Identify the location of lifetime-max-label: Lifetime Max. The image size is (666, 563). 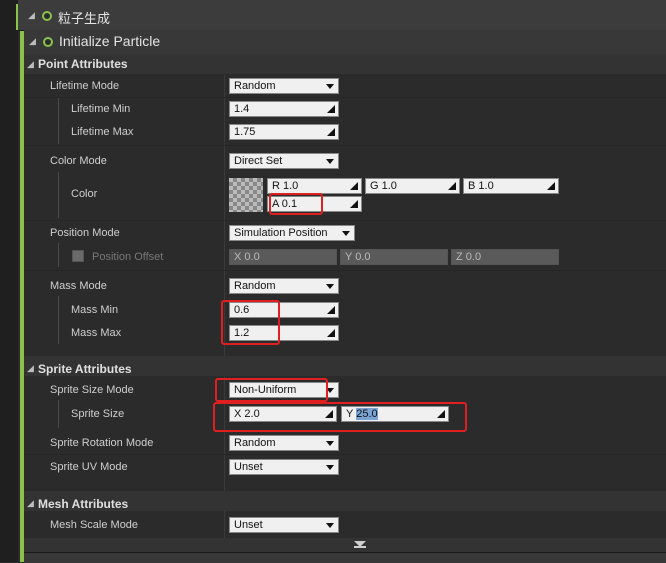
(102, 132).